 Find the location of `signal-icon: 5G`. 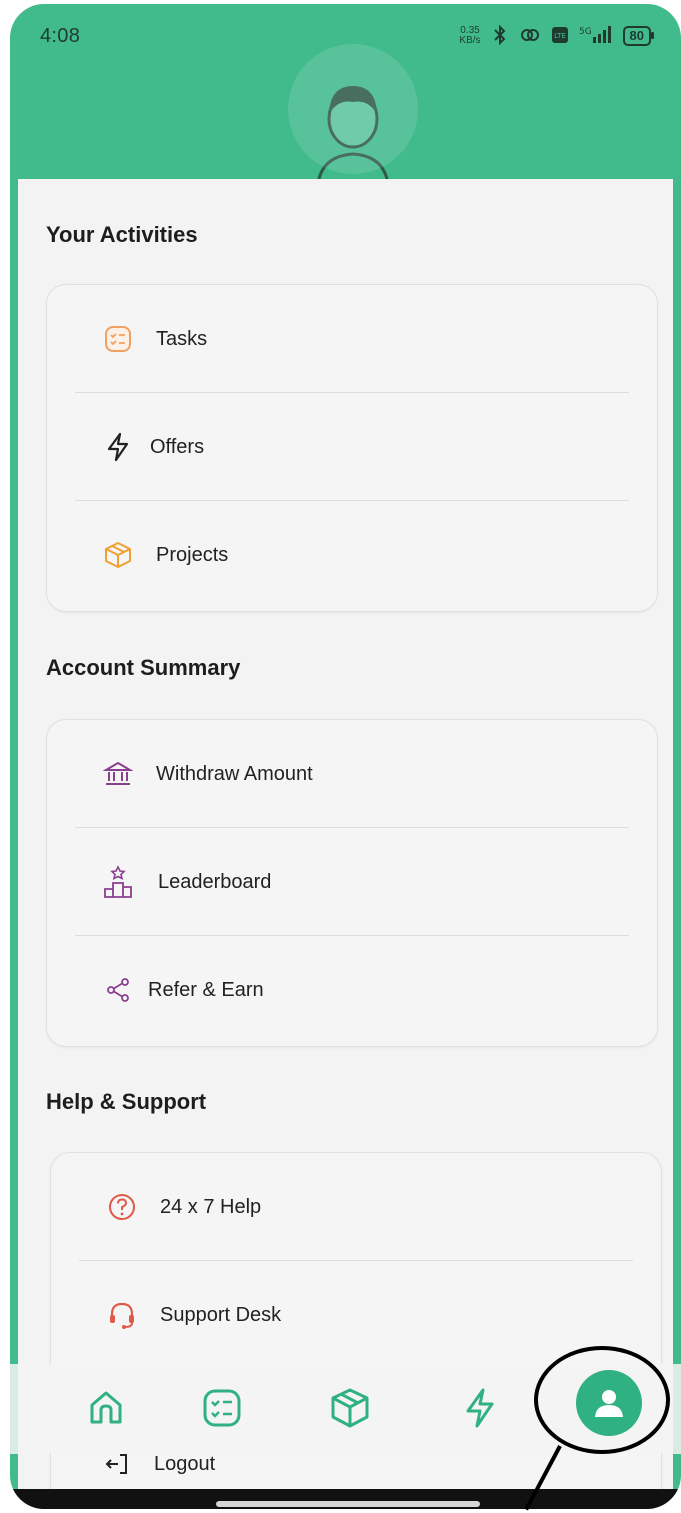

signal-icon: 5G is located at coordinates (596, 36).